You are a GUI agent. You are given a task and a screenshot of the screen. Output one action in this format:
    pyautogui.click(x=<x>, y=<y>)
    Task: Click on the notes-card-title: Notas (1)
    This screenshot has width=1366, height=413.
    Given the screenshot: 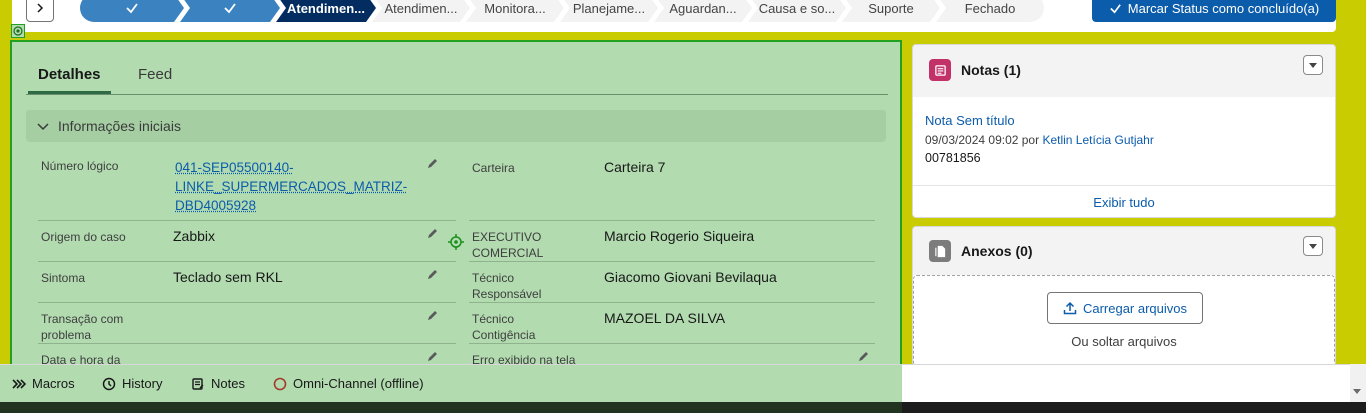 What is the action you would take?
    pyautogui.click(x=991, y=70)
    